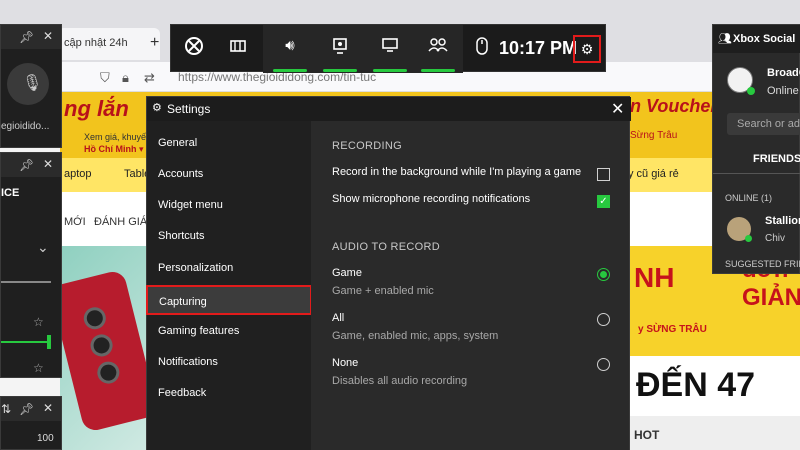  I want to click on mic-off-icon: 🎙︎, so click(32, 83).